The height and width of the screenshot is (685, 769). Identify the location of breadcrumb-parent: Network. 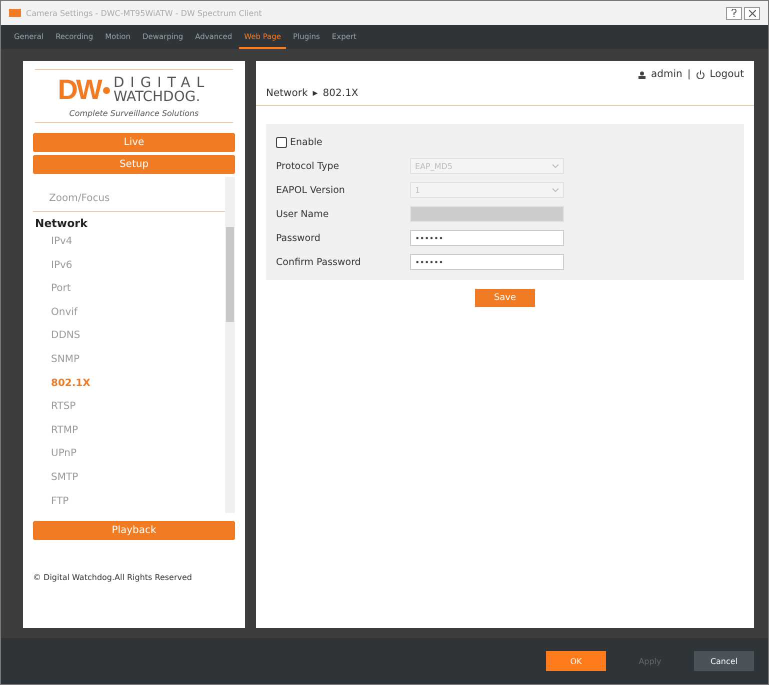
(287, 93).